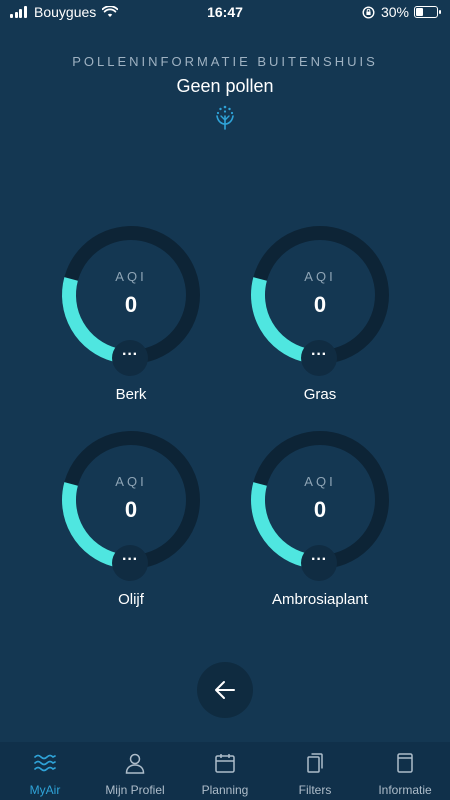  I want to click on status-right: 30%, so click(401, 12).